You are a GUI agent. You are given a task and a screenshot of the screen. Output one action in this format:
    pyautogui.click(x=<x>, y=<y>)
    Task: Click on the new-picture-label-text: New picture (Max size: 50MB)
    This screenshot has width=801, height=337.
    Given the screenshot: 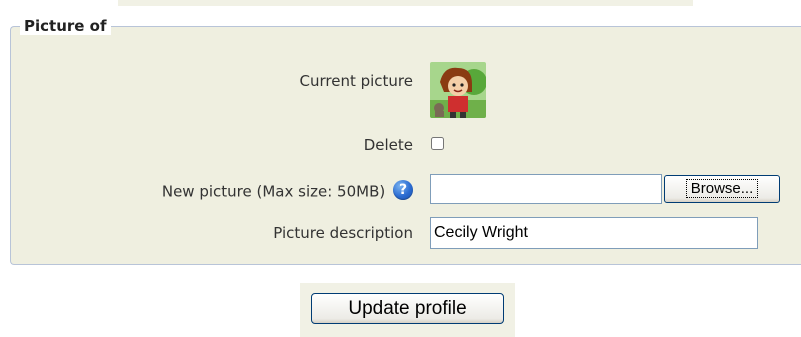 What is the action you would take?
    pyautogui.click(x=273, y=191)
    